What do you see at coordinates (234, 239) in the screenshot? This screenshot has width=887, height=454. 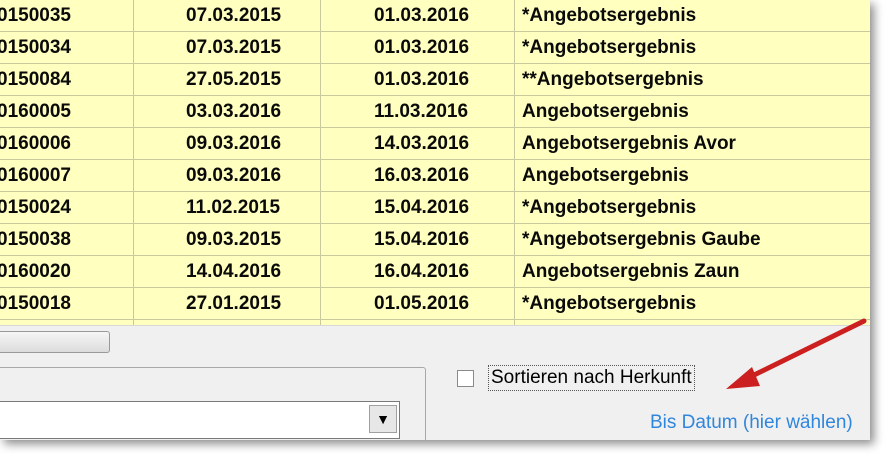 I see `cell-date-start: 09.03.2015` at bounding box center [234, 239].